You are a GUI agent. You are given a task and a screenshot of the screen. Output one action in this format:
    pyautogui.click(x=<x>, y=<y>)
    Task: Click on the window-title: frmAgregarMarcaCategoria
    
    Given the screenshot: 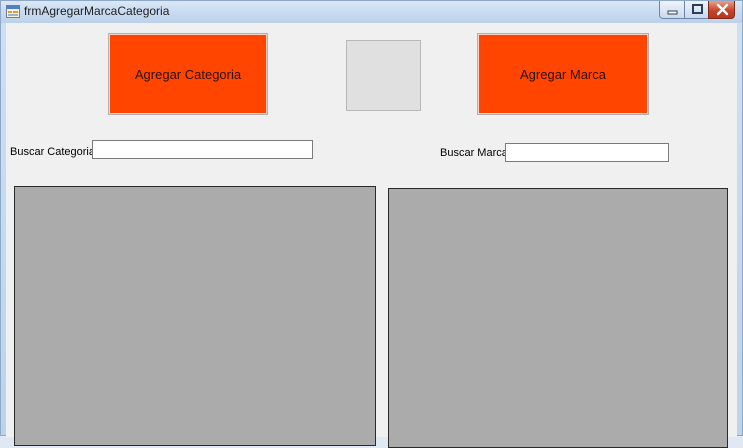 What is the action you would take?
    pyautogui.click(x=97, y=11)
    